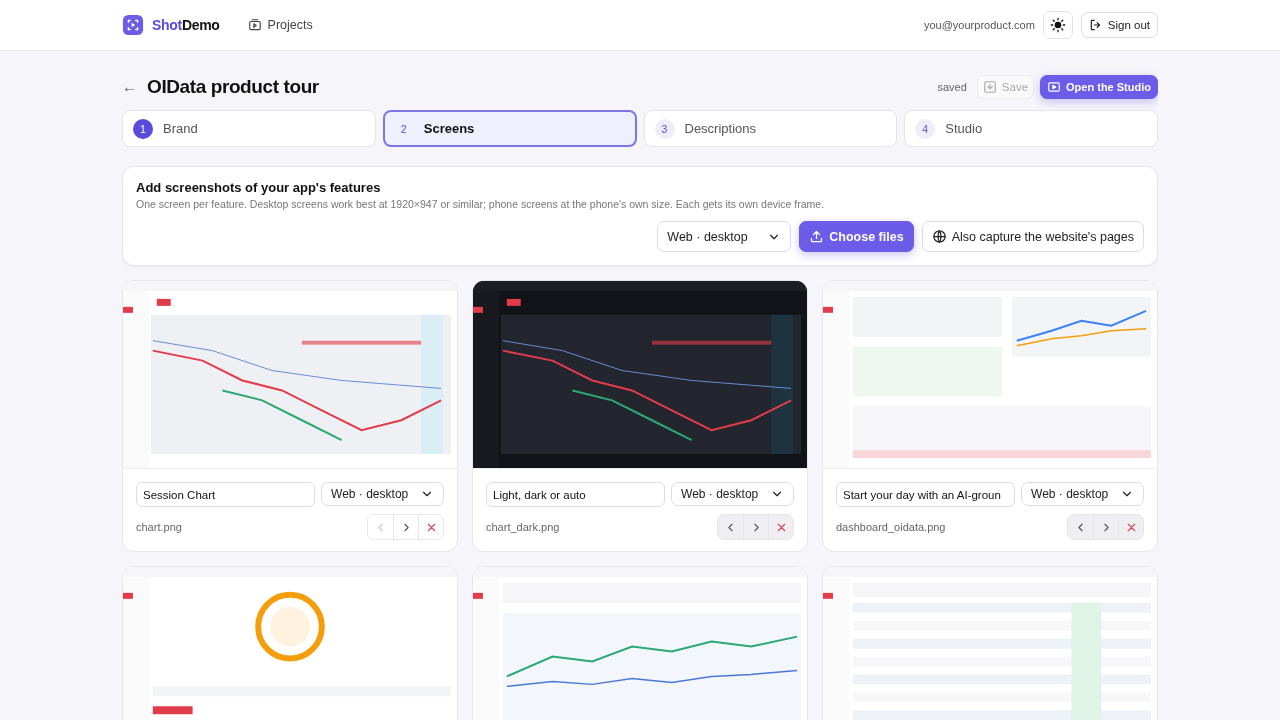 Image resolution: width=1280 pixels, height=720 pixels. What do you see at coordinates (939, 236) in the screenshot?
I see `globe-icon` at bounding box center [939, 236].